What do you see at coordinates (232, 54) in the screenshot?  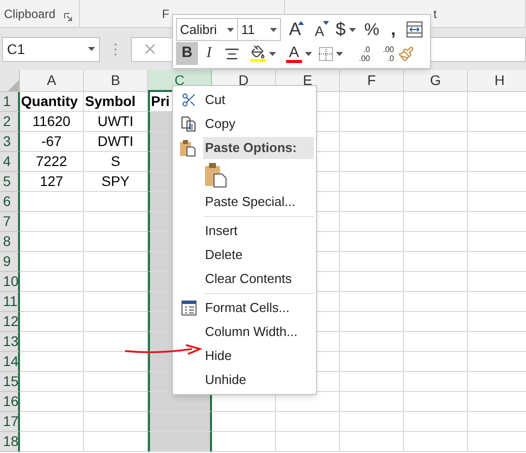 I see `align-center-icon` at bounding box center [232, 54].